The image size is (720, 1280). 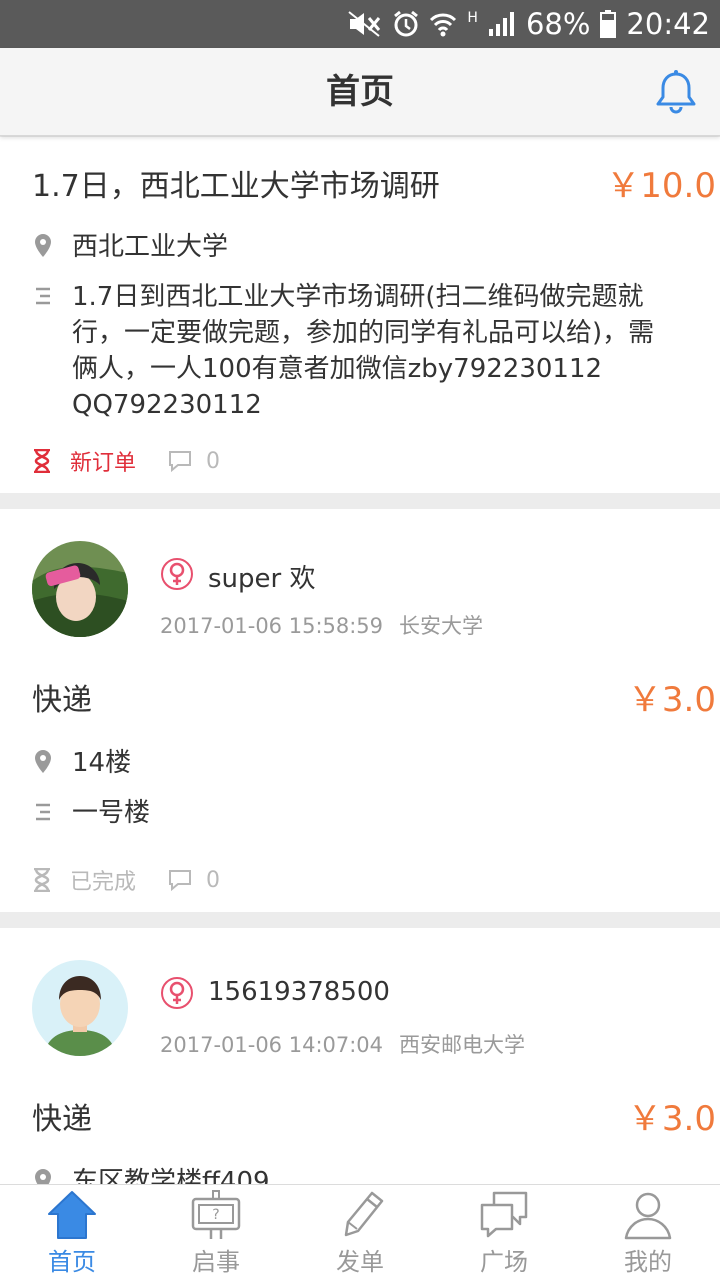 I want to click on post-time: 2017-01-06 14:07:04, so click(x=272, y=1045).